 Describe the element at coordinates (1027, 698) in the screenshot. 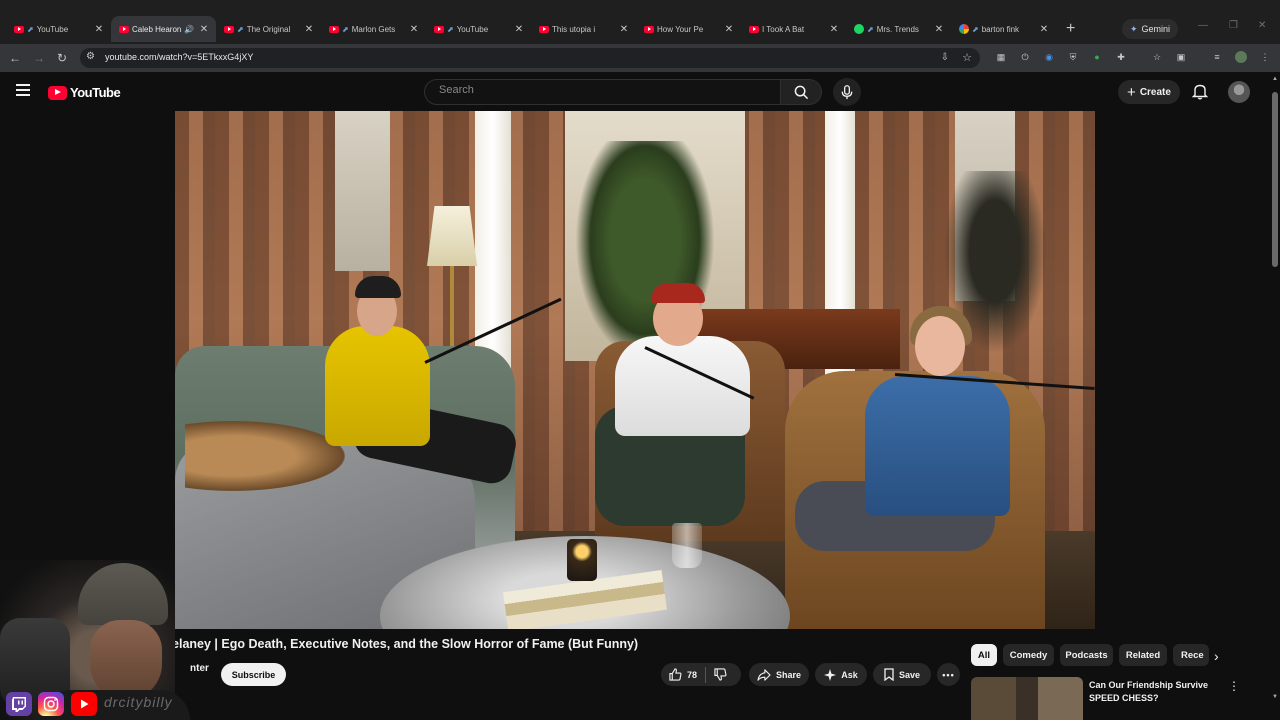

I see `recommendation-thumbnail` at that location.